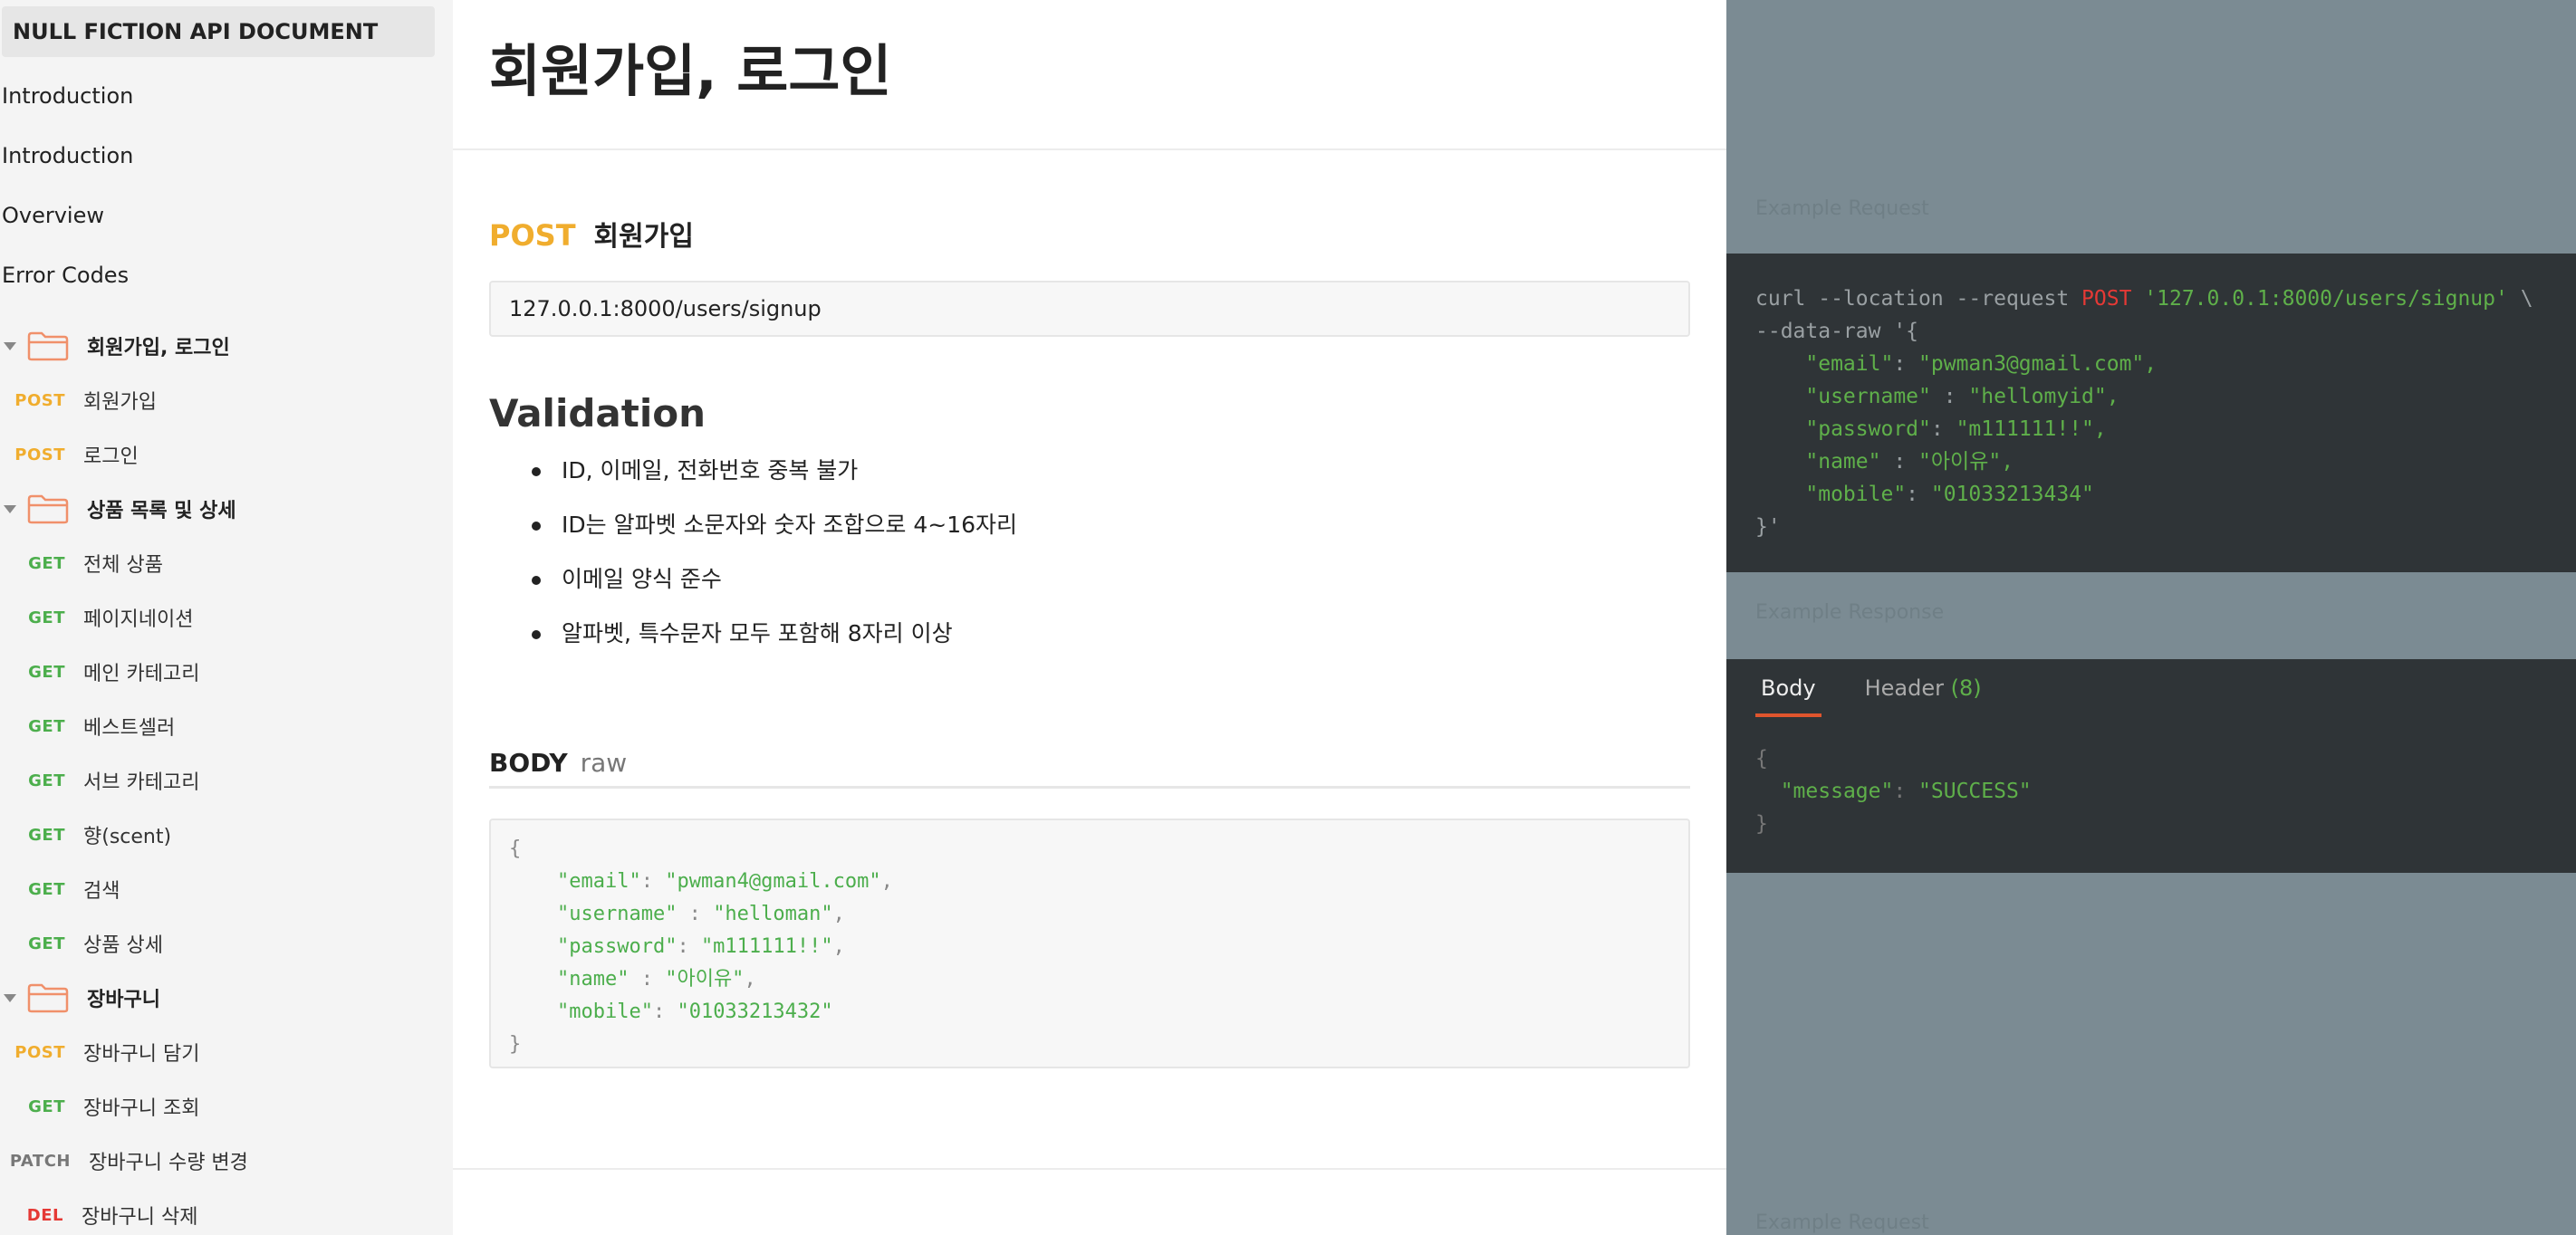 This screenshot has width=2576, height=1235. What do you see at coordinates (65, 275) in the screenshot?
I see `nav-link-error-codes: Error Codes` at bounding box center [65, 275].